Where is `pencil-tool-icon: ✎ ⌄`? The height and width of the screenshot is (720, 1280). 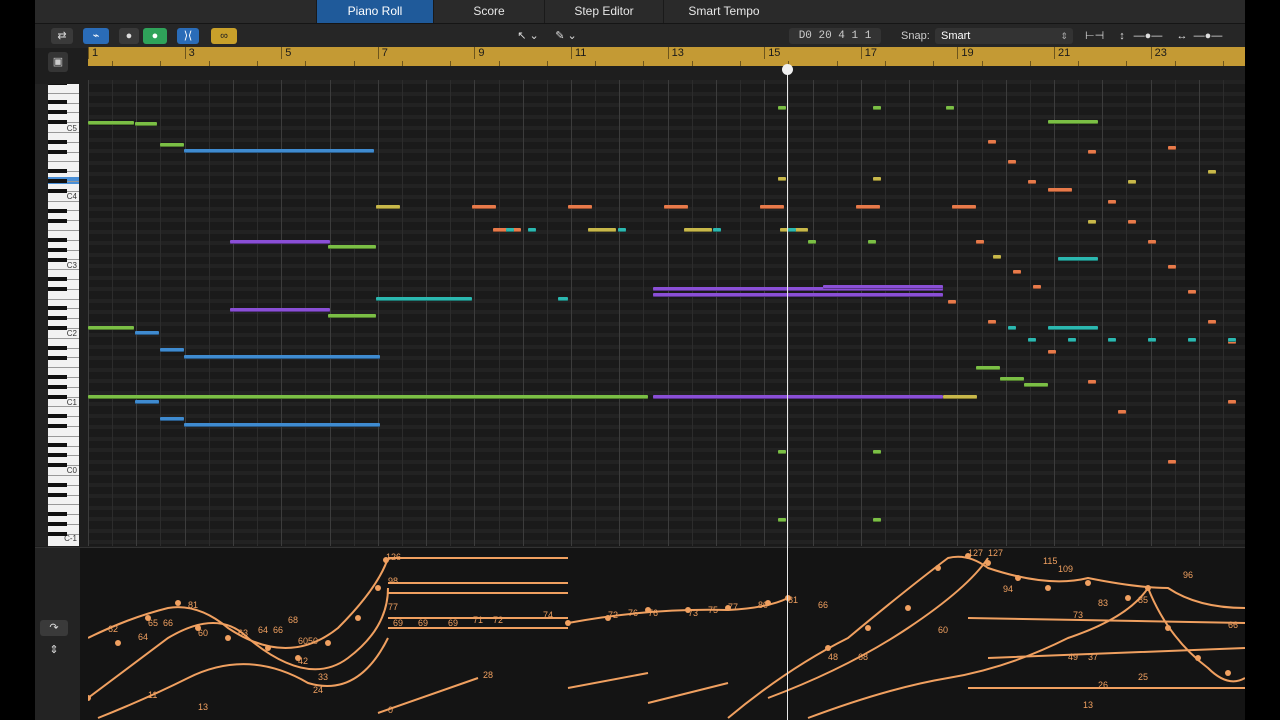
pencil-tool-icon: ✎ ⌄ is located at coordinates (566, 36).